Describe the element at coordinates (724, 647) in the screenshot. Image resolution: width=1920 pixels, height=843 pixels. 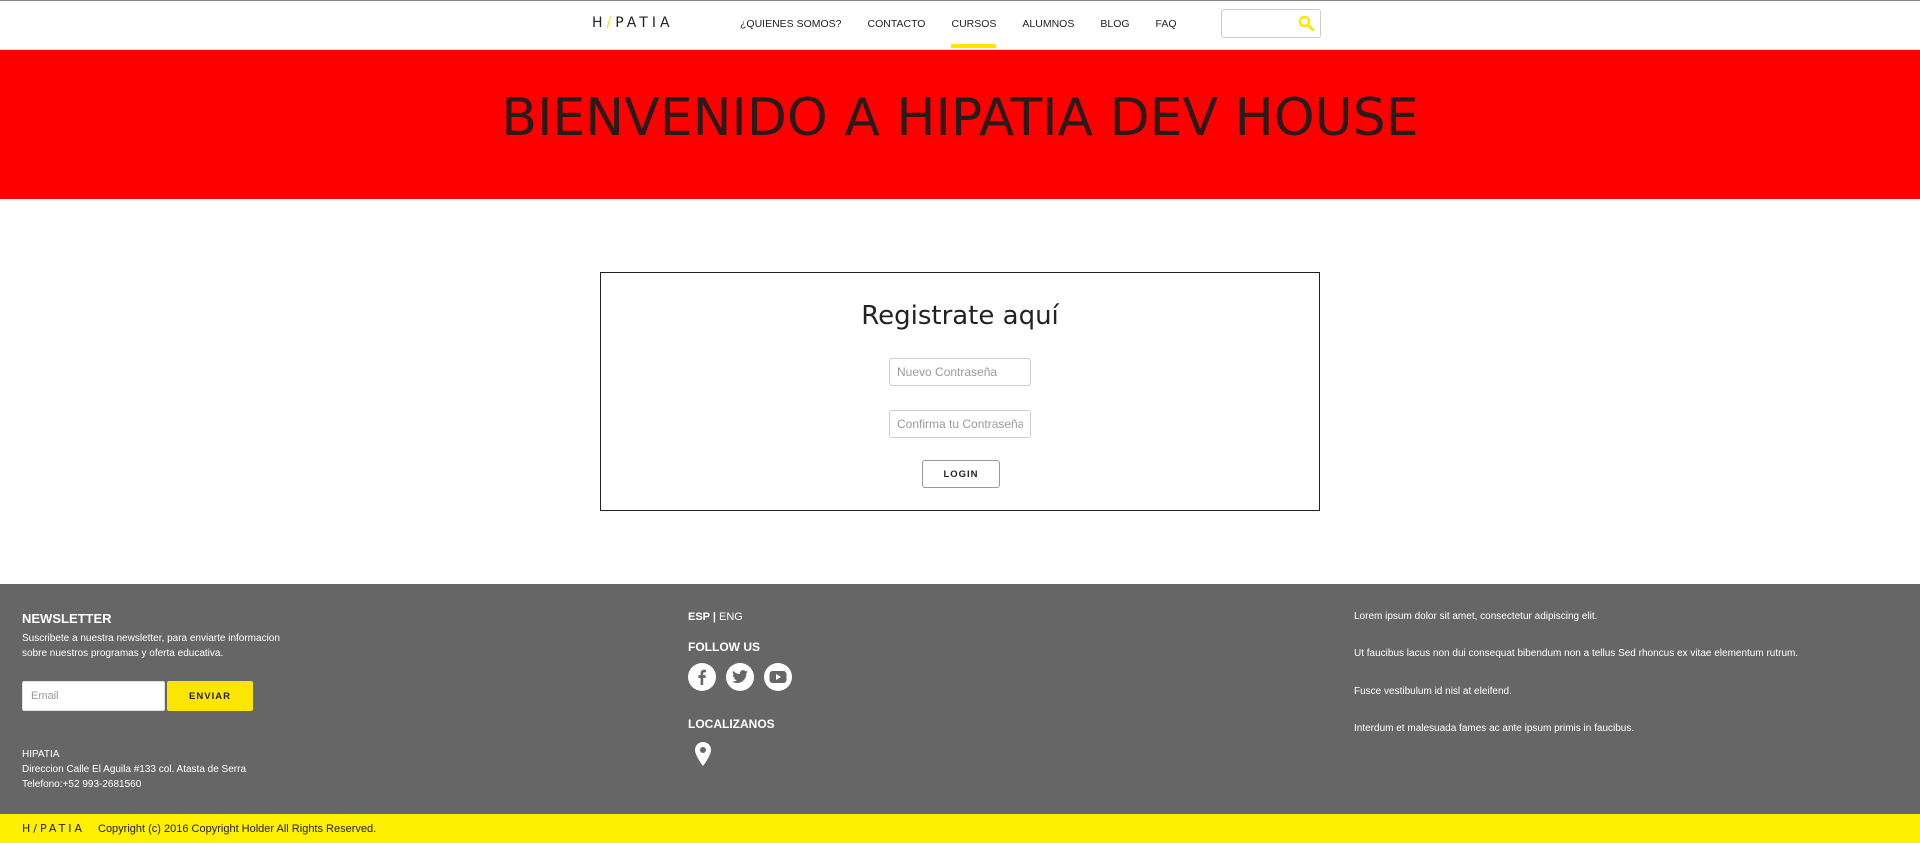
I see `follow-us-title: FOLLOW US` at that location.